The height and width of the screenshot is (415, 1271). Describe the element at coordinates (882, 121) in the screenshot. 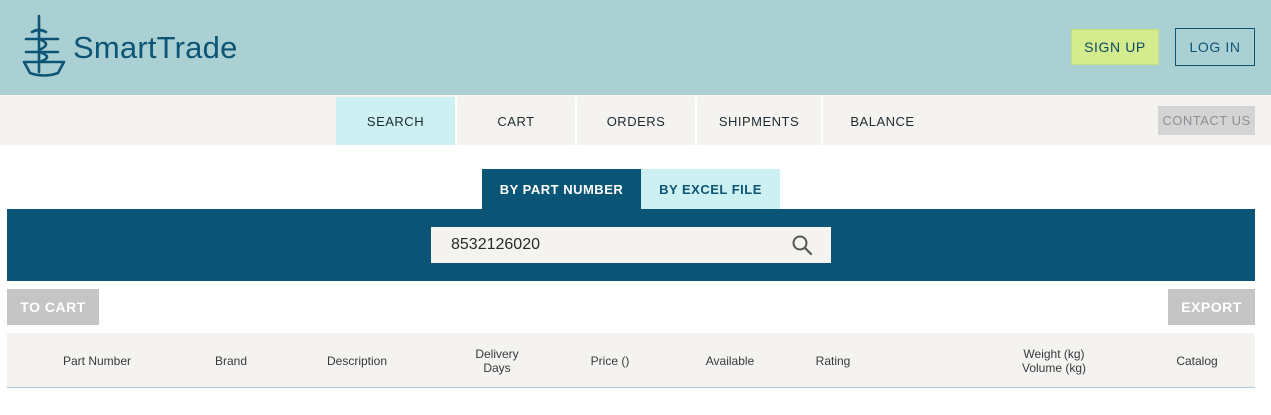

I see `nav-item-balance: BALANCE` at that location.